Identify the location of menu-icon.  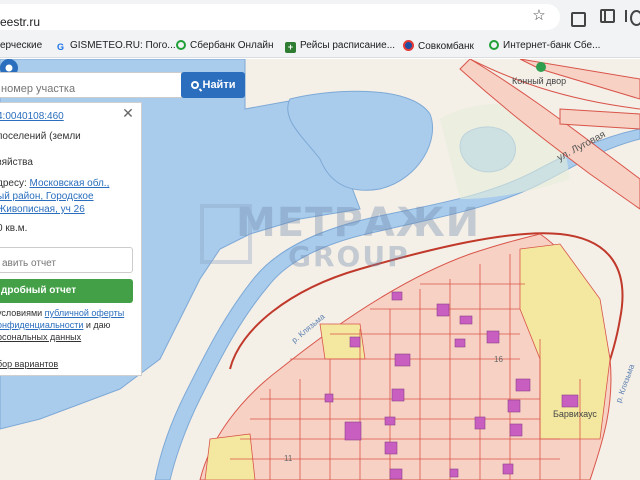
(632, 17).